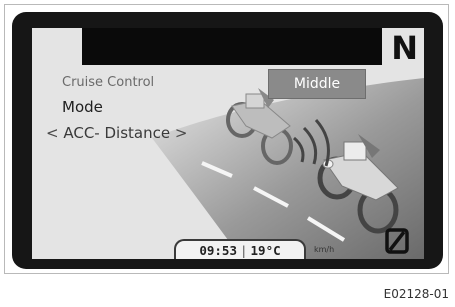 The height and width of the screenshot is (307, 455). Describe the element at coordinates (232, 46) in the screenshot. I see `top-status-bar` at that location.